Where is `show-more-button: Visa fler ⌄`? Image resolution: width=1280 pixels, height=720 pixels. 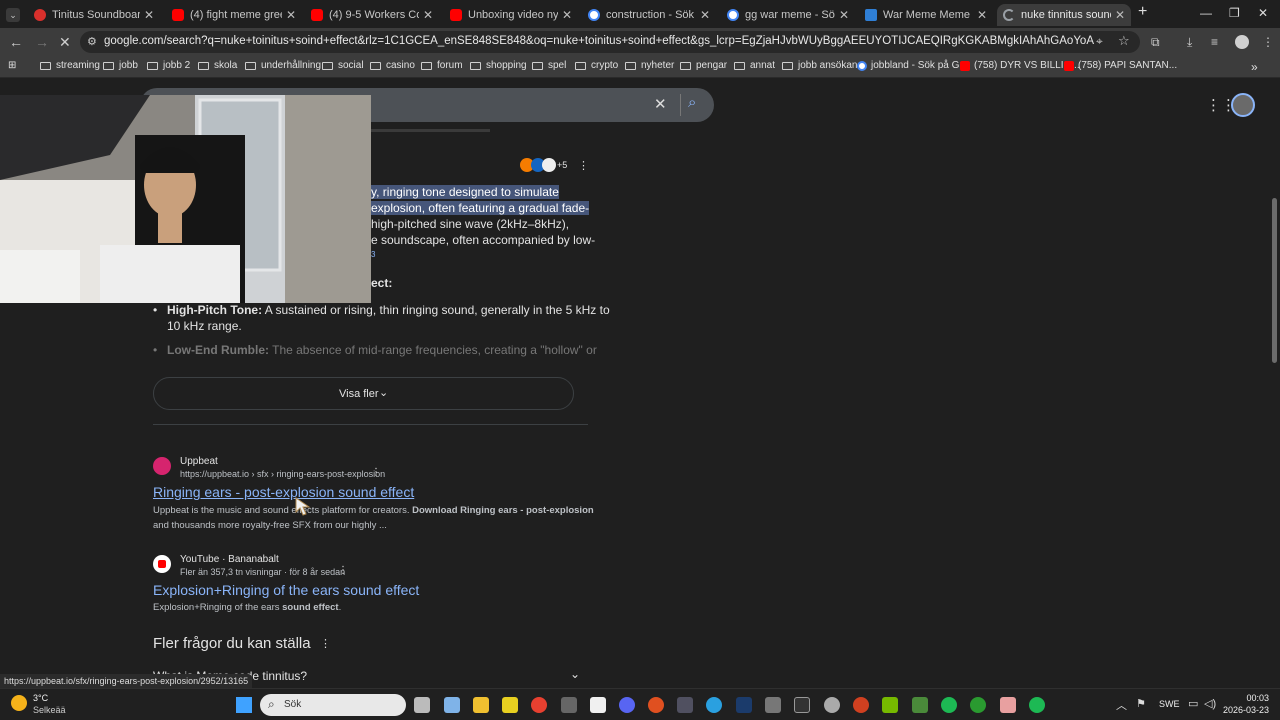
show-more-button: Visa fler ⌄ is located at coordinates (363, 393).